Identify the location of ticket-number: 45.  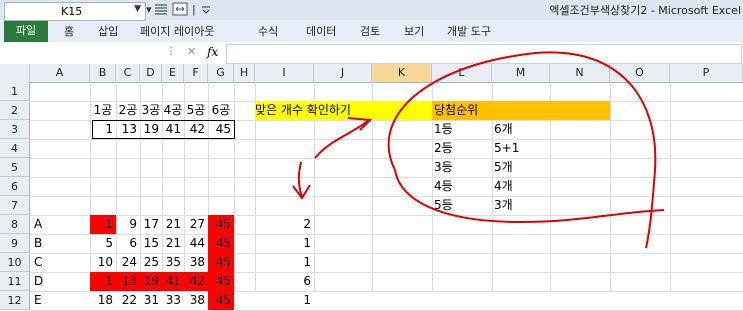
(221, 300).